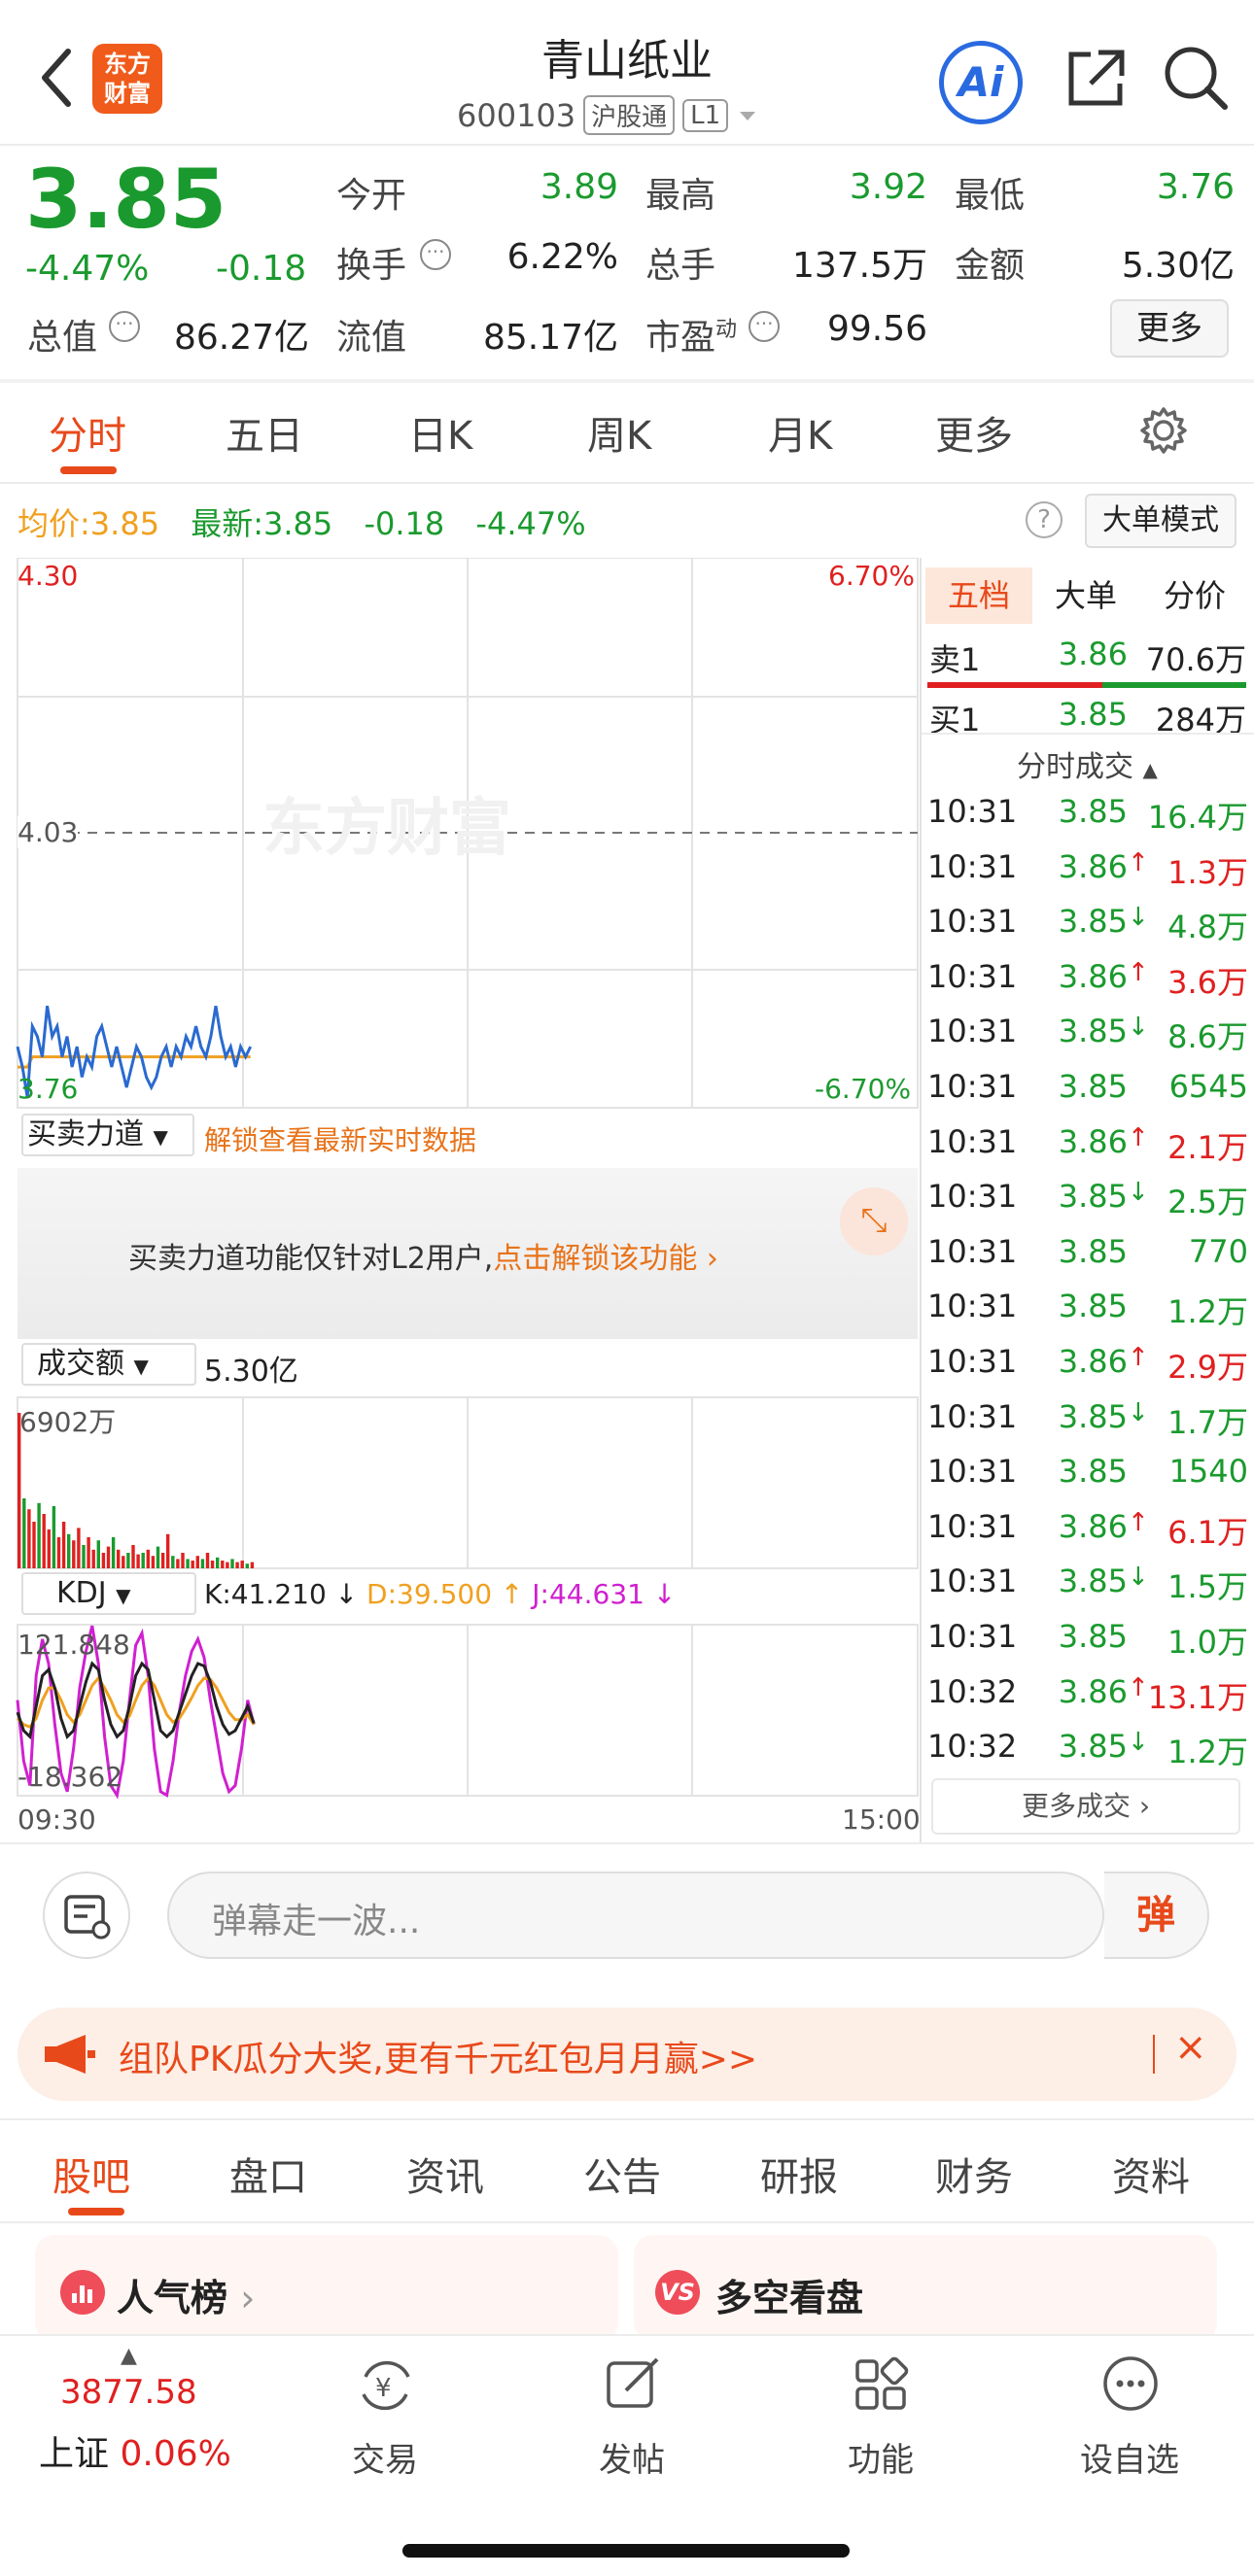  Describe the element at coordinates (1195, 187) in the screenshot. I see `stat-value-low: 3.76` at that location.